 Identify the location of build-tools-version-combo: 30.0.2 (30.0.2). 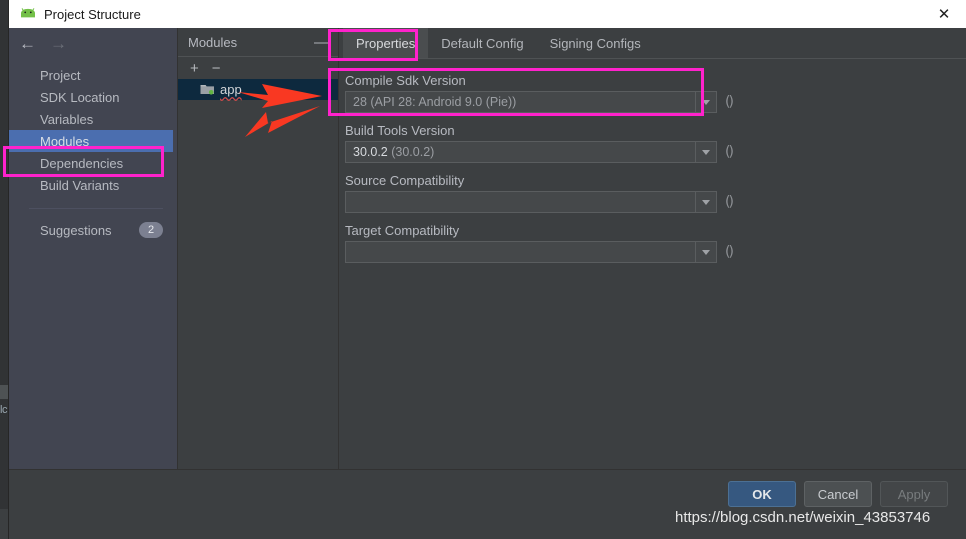
(531, 152).